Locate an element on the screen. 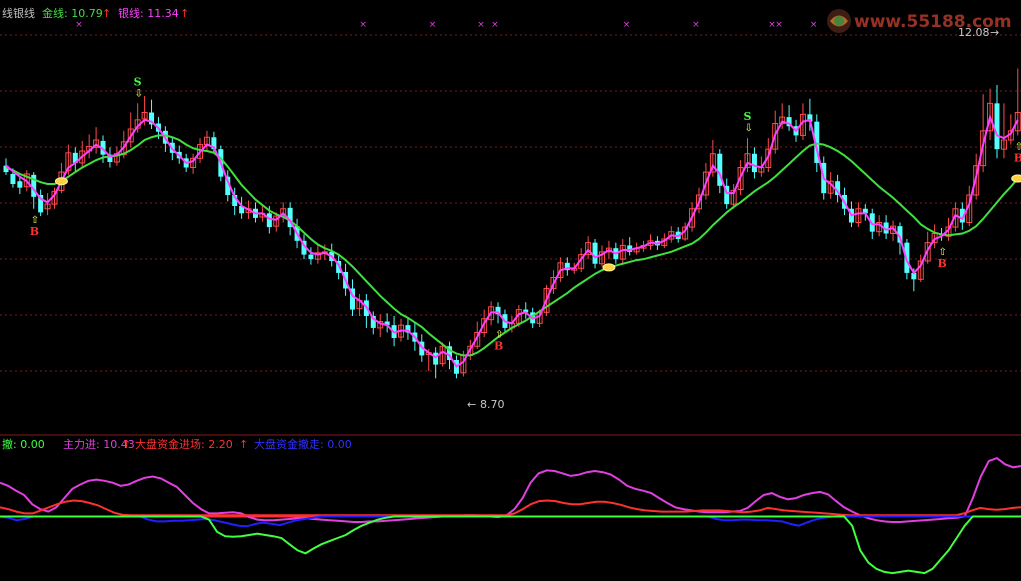  main-force-arrow-icon: ↑ is located at coordinates (126, 444).